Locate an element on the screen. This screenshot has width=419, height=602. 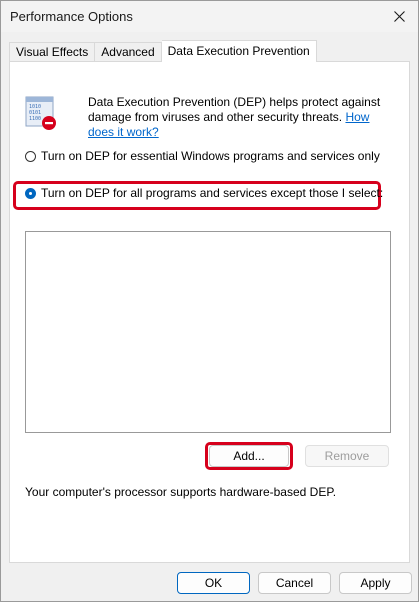
shield-binary-icon: 1010 0101 1100 is located at coordinates (40, 113).